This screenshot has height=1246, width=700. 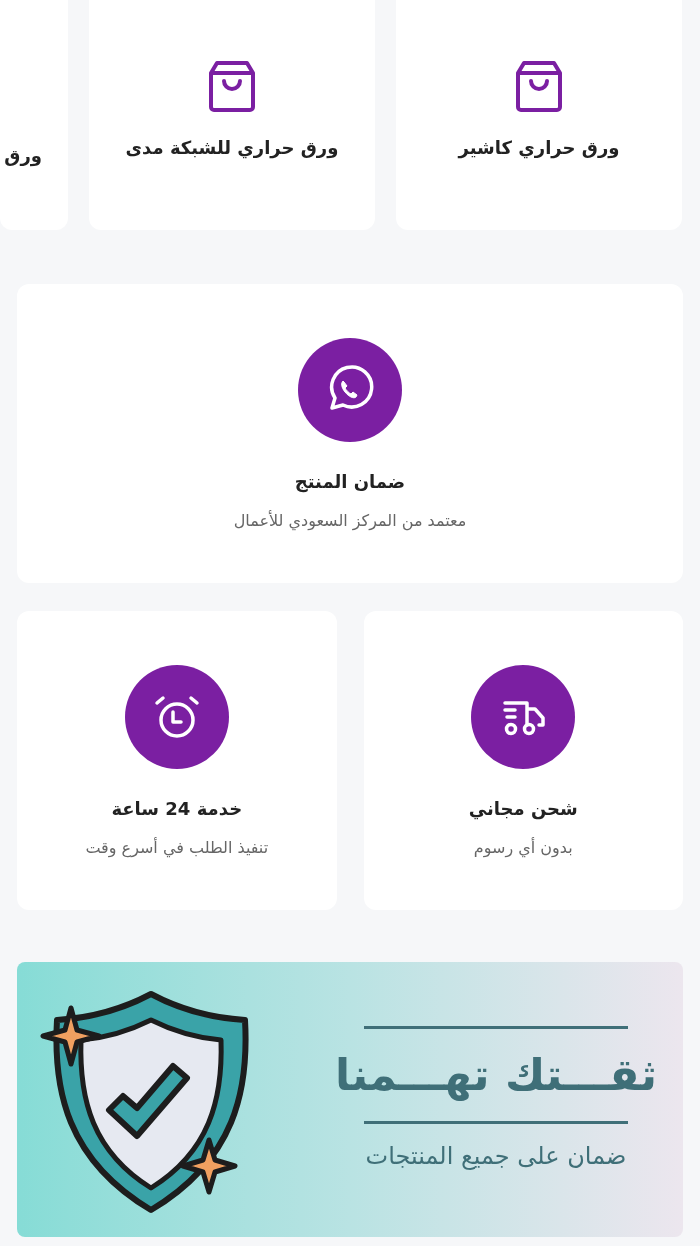 I want to click on feature-subtitle: تنفيذ الطلب في أسرع وقت, so click(x=177, y=848).